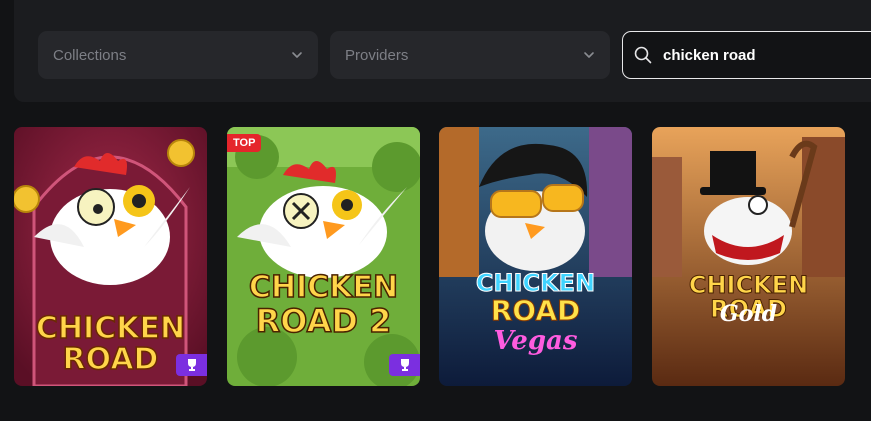  I want to click on game-title-line2: Gold, so click(748, 314).